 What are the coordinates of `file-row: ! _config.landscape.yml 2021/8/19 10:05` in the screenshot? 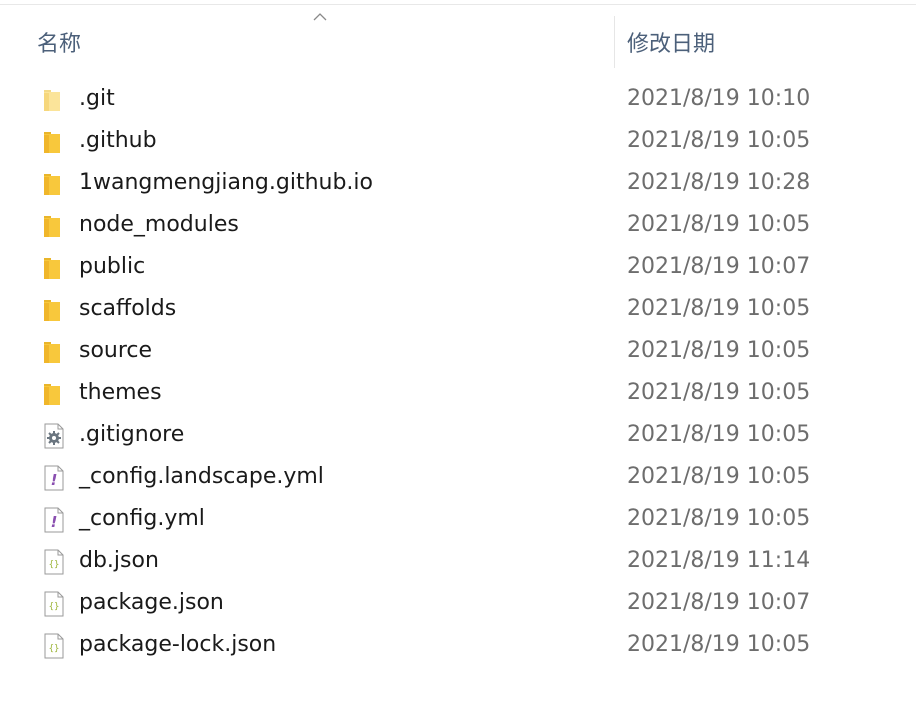 It's located at (458, 478).